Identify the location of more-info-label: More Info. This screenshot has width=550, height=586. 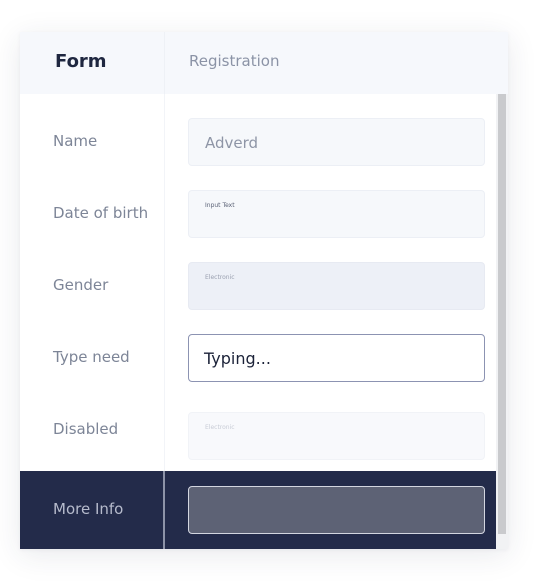
(88, 509).